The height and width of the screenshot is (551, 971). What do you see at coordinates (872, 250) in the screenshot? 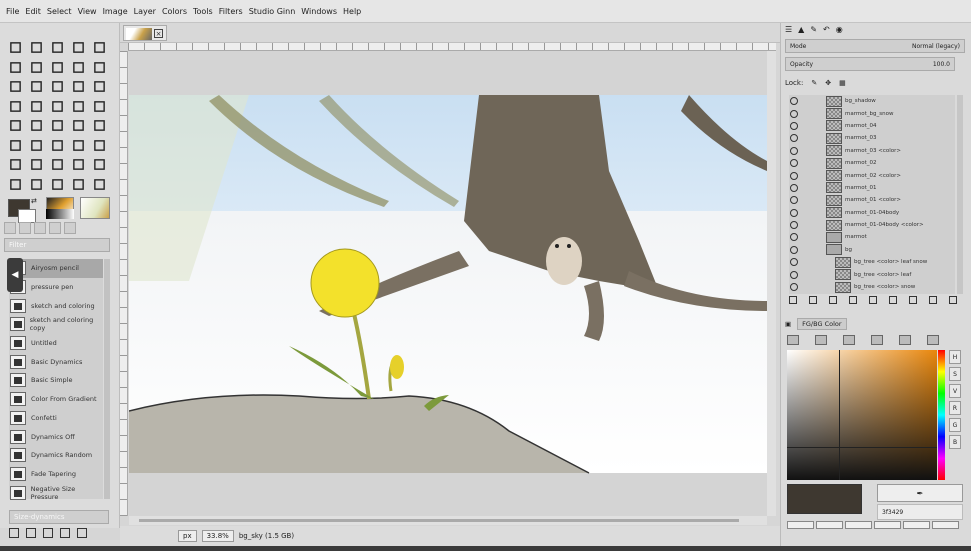
I see `layer-row: bg` at bounding box center [872, 250].